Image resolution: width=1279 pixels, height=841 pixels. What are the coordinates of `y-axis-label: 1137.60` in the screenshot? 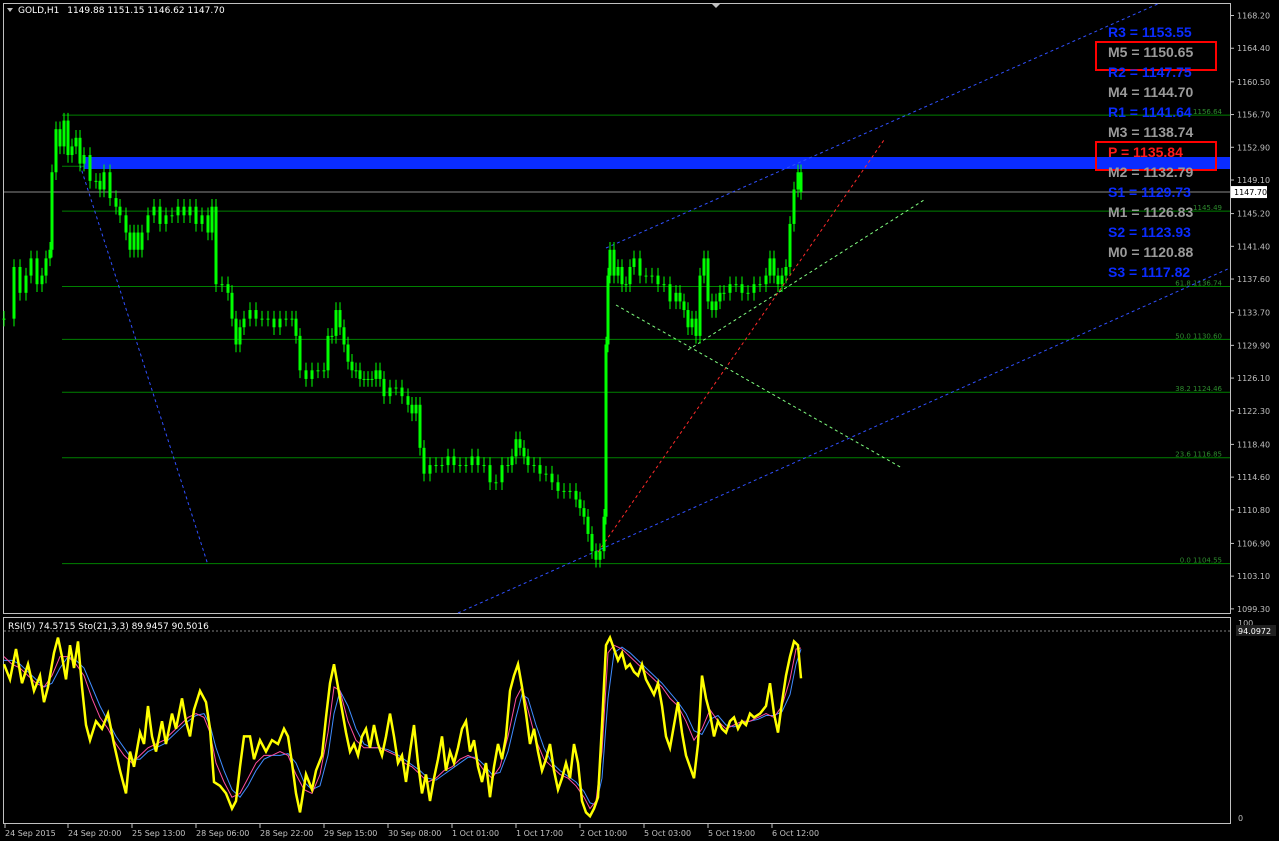 It's located at (1253, 279).